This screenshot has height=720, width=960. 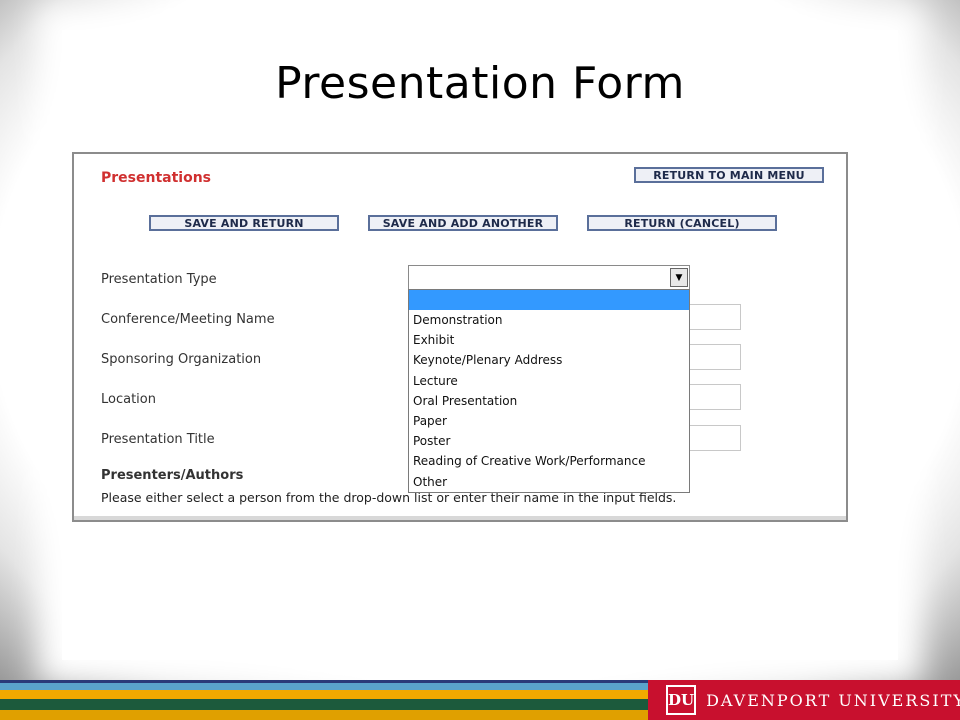 What do you see at coordinates (713, 397) in the screenshot?
I see `location-input` at bounding box center [713, 397].